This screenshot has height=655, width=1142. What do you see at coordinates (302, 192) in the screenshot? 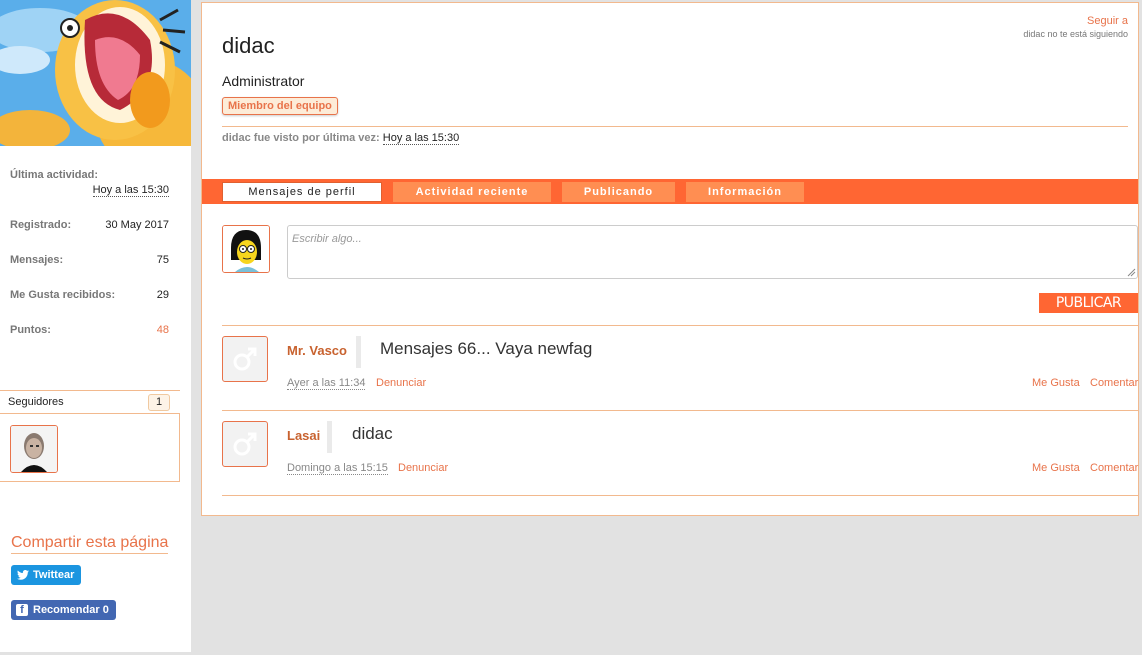
I see `tab-profile-posts: Mensajes de perfil` at bounding box center [302, 192].